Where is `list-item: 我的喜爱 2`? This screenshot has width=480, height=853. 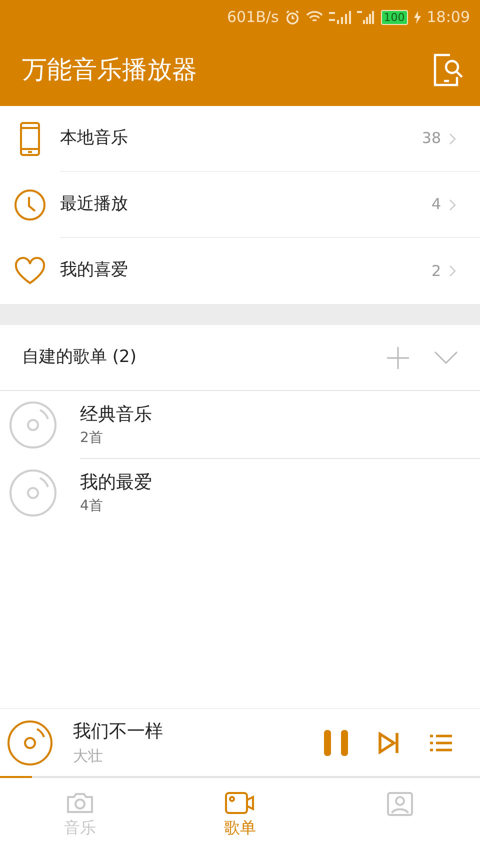 list-item: 我的喜爱 2 is located at coordinates (240, 271).